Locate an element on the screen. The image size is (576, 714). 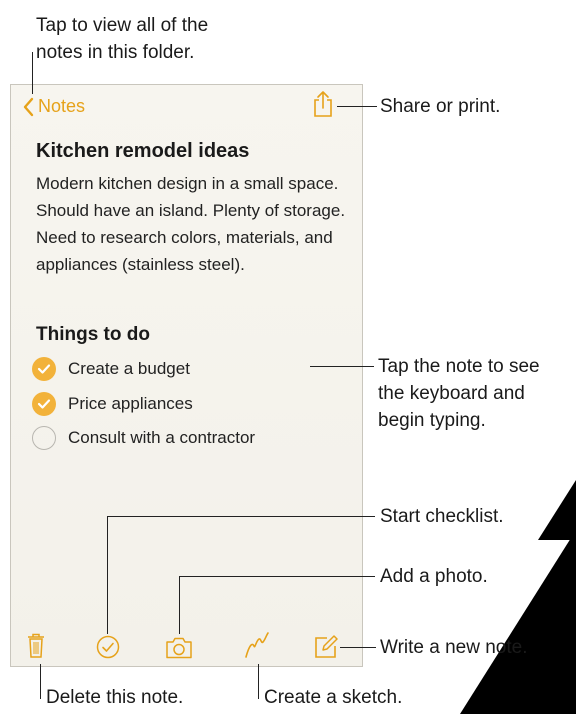
unchecked-circle-icon is located at coordinates (44, 438).